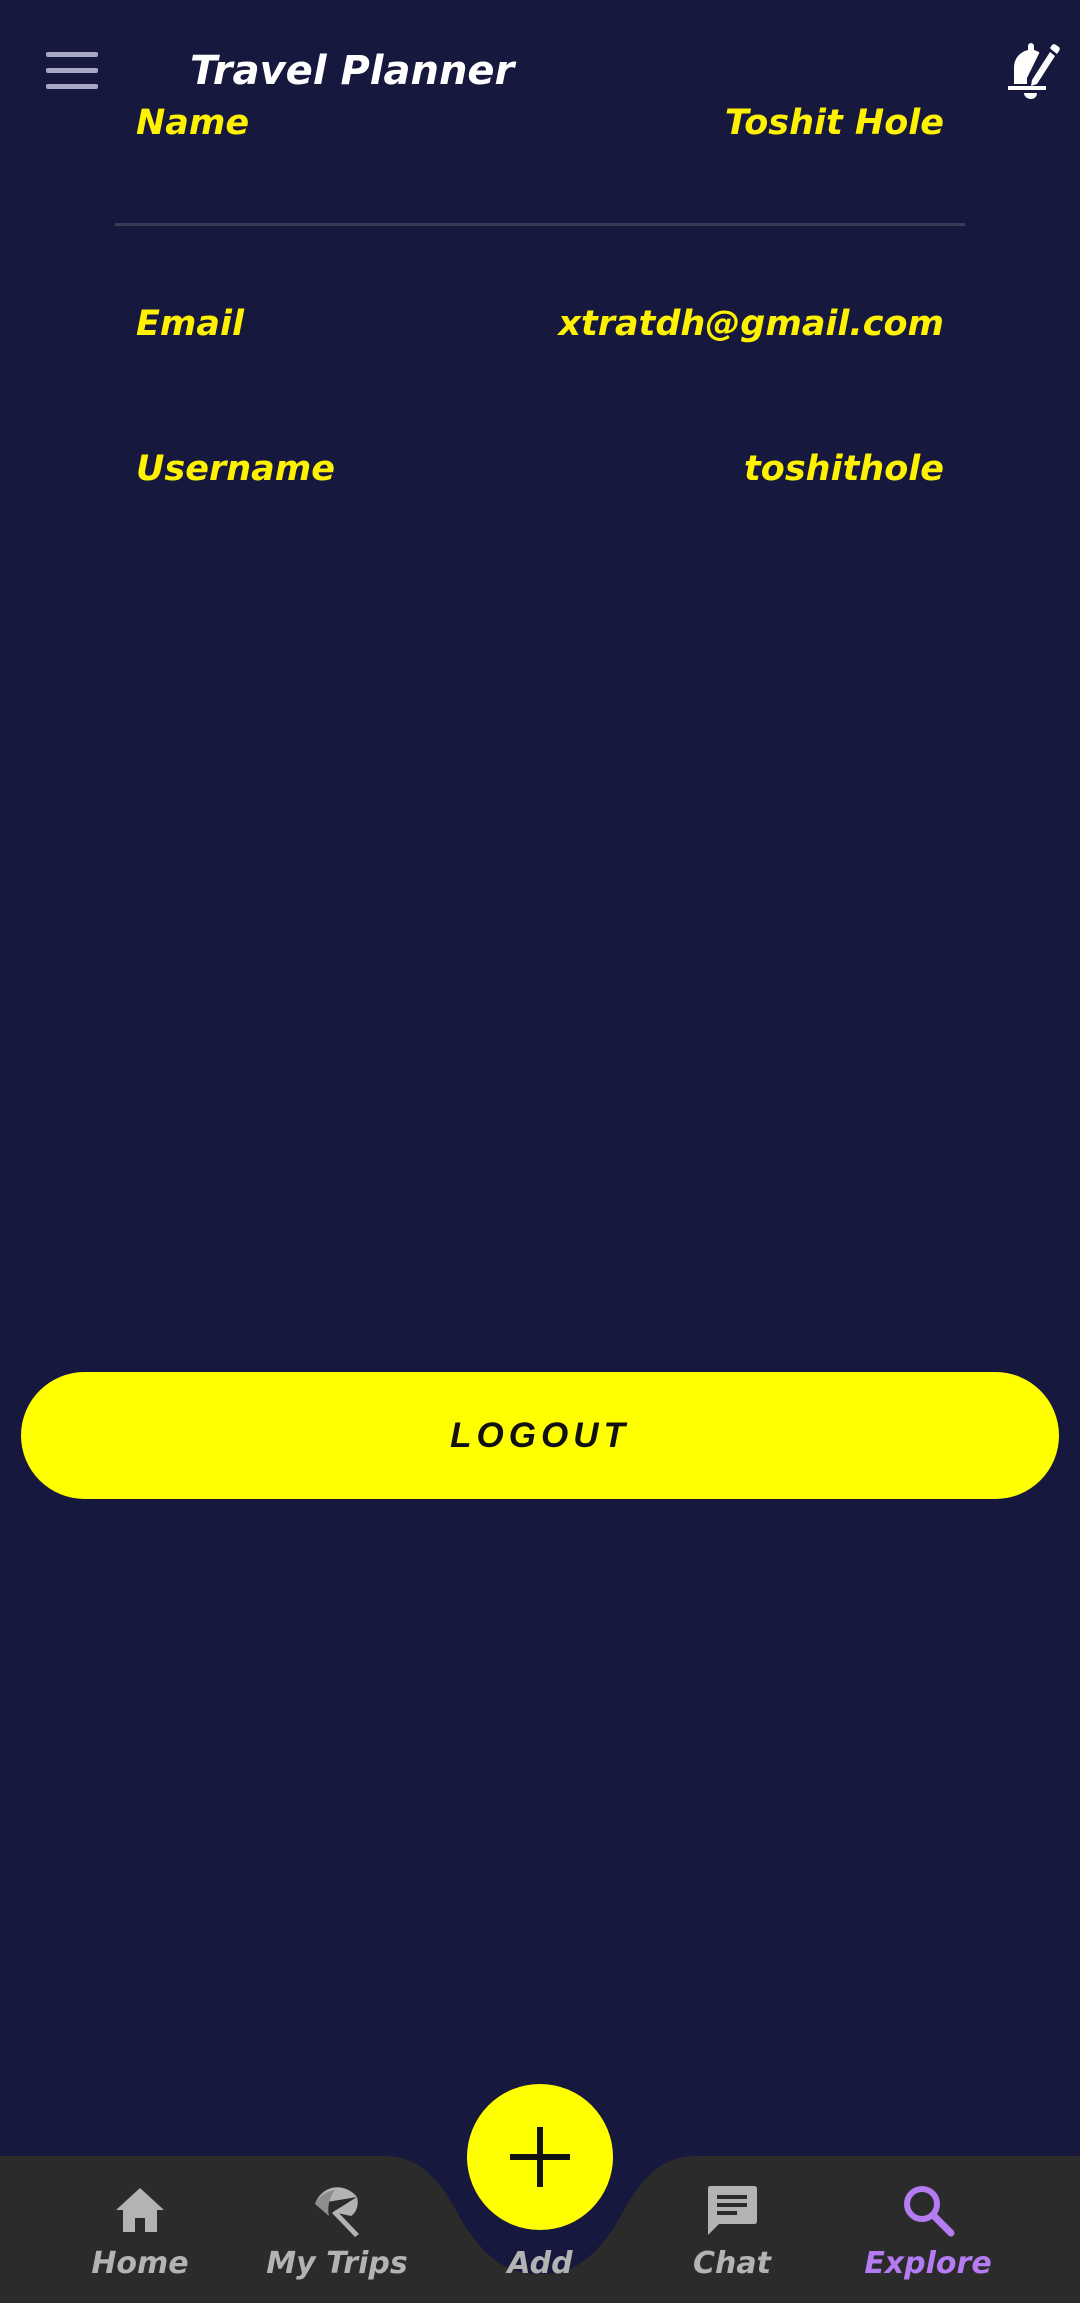 The width and height of the screenshot is (1080, 2303). I want to click on hamburger-menu-icon, so click(72, 72).